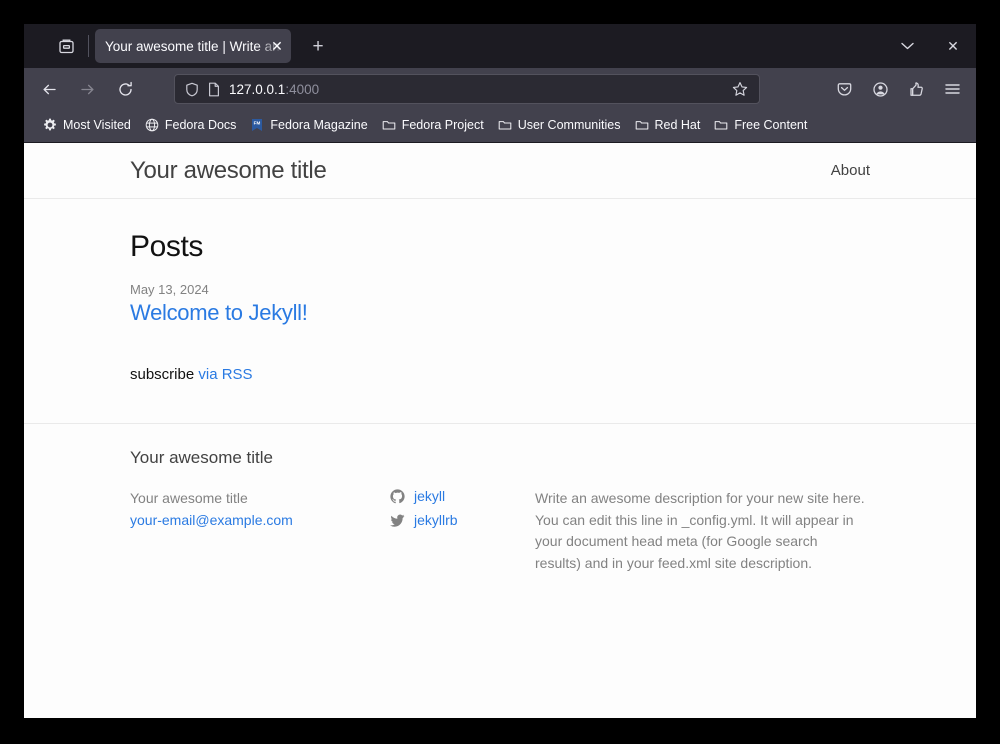  What do you see at coordinates (50, 125) in the screenshot?
I see `gear-icon` at bounding box center [50, 125].